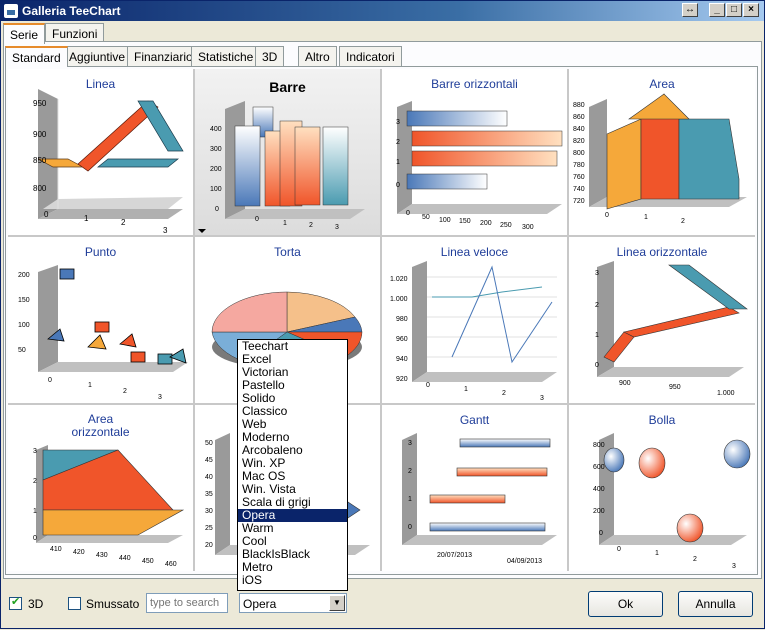  Describe the element at coordinates (22, 350) in the screenshot. I see `tick-label: 50` at that location.